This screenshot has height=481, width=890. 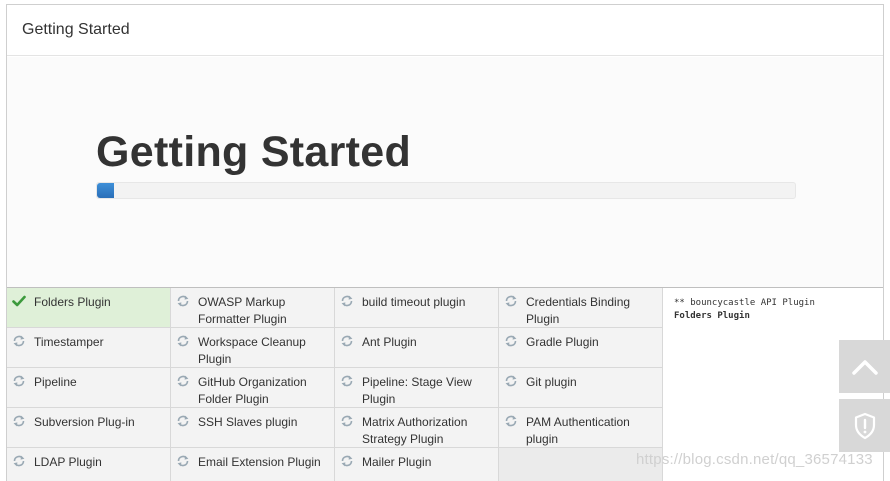 What do you see at coordinates (581, 388) in the screenshot?
I see `plugin-item: Git plugin` at bounding box center [581, 388].